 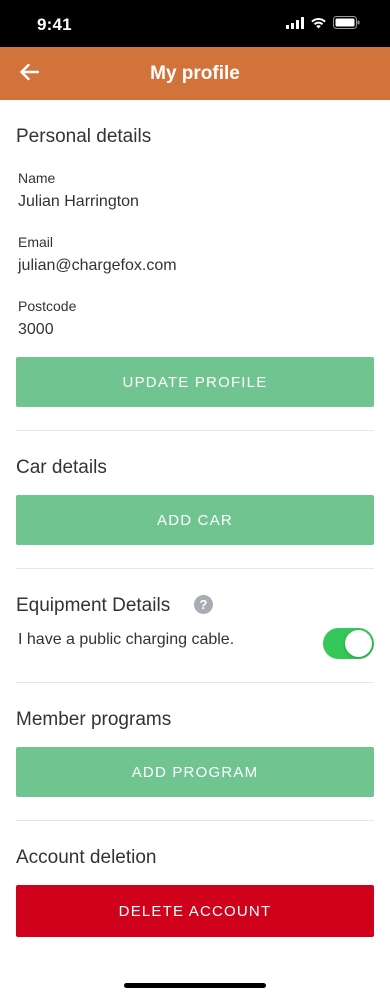 I want to click on page-title: My profile, so click(x=195, y=73).